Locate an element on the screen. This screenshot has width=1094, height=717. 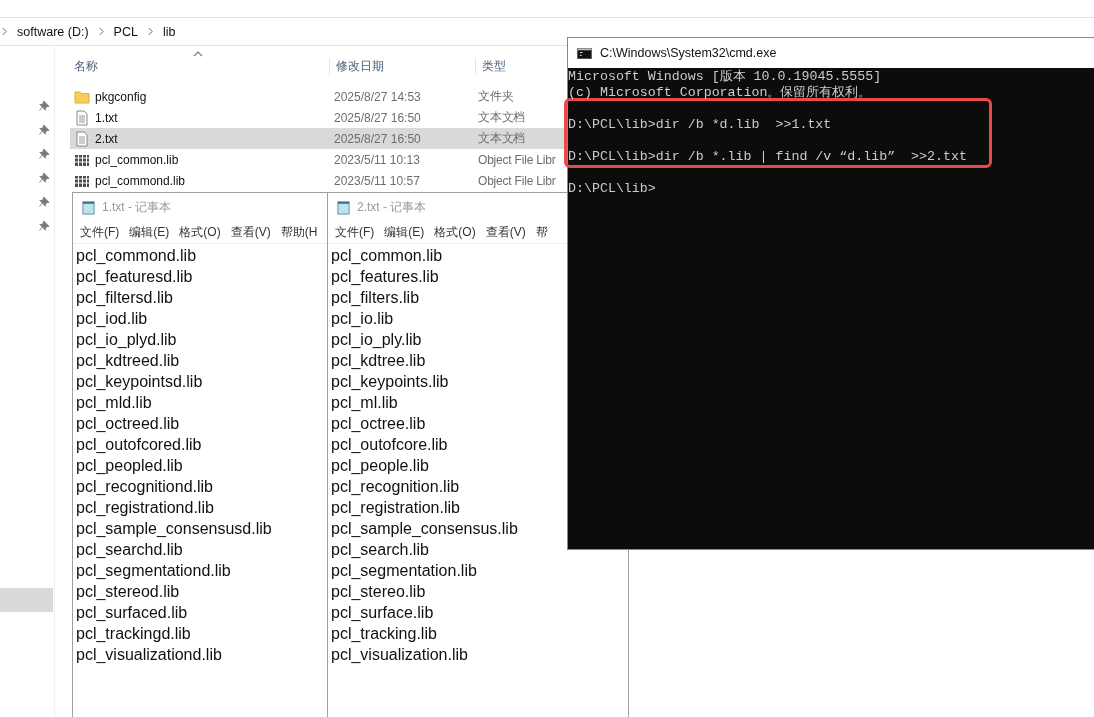
text-line: pcl_kdtree.lib is located at coordinates (379, 361).